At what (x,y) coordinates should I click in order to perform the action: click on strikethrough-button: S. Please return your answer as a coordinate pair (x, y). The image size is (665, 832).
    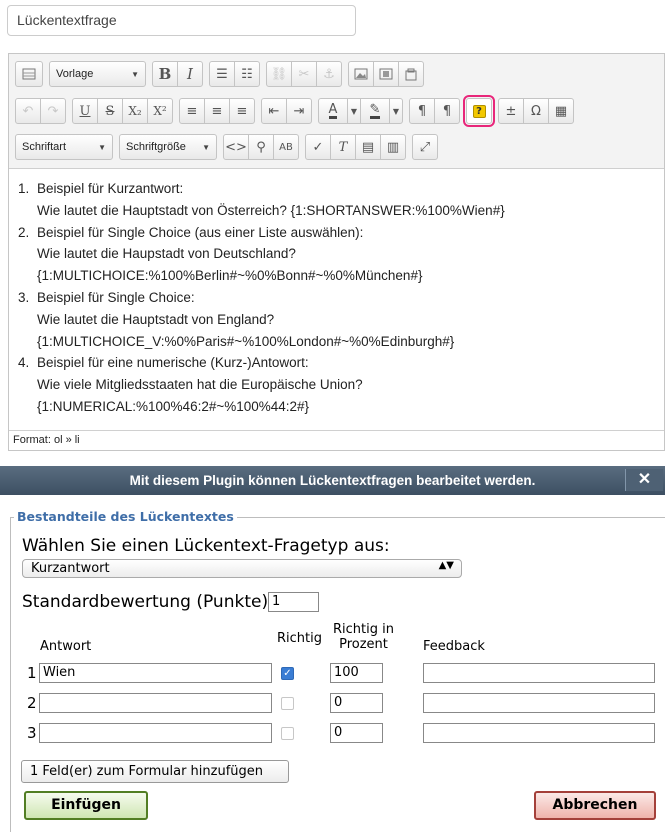
    Looking at the image, I should click on (110, 111).